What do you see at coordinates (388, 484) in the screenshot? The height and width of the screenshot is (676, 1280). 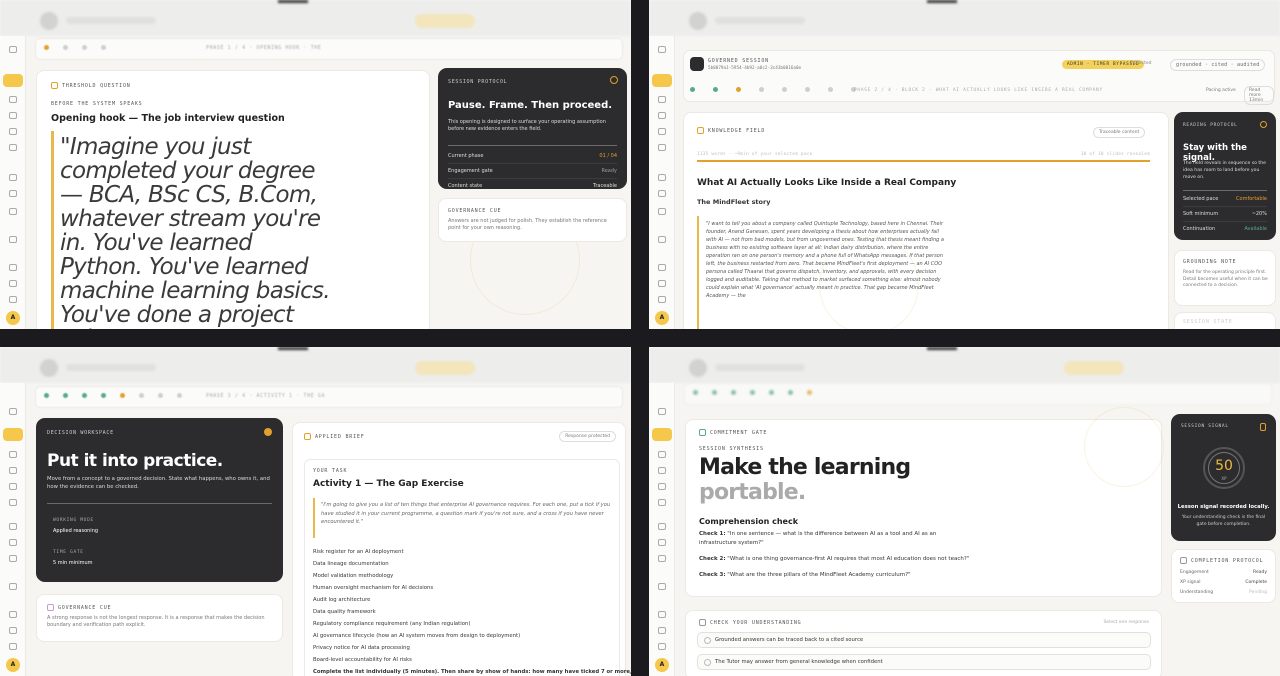 I see `task-title: Activity 1 — The Gap Exercise` at bounding box center [388, 484].